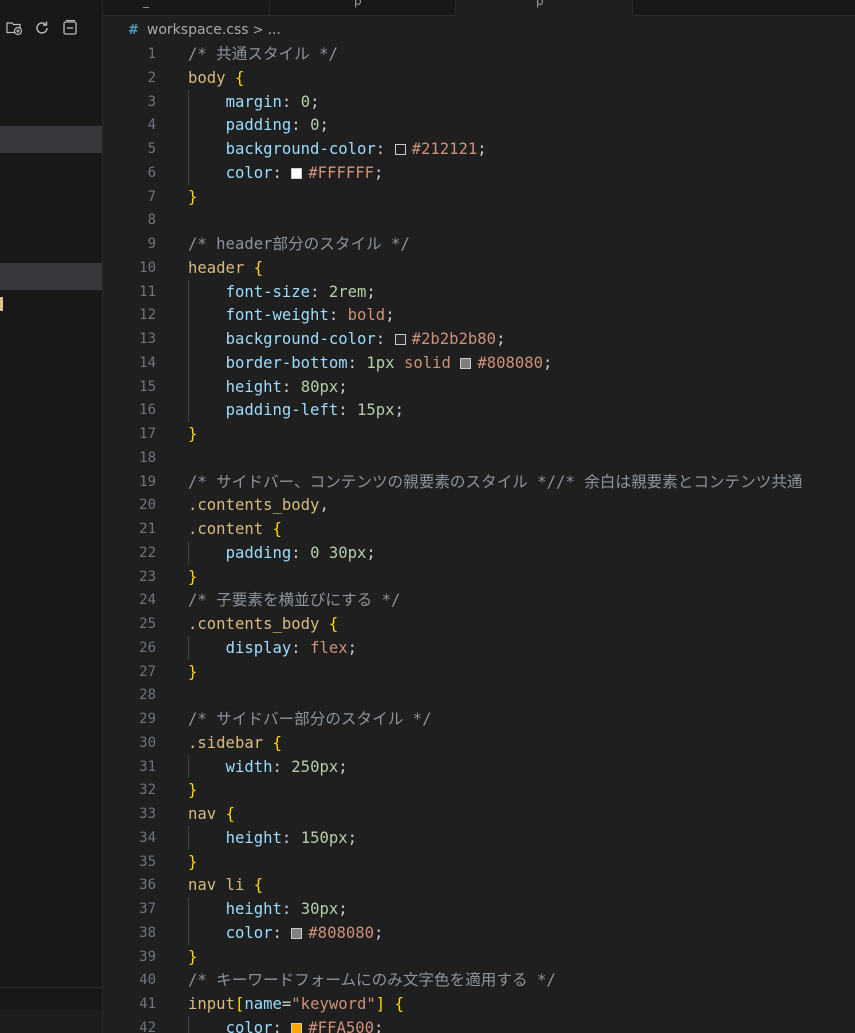 The height and width of the screenshot is (1033, 855). What do you see at coordinates (147, 315) in the screenshot?
I see `line-number: 12` at bounding box center [147, 315].